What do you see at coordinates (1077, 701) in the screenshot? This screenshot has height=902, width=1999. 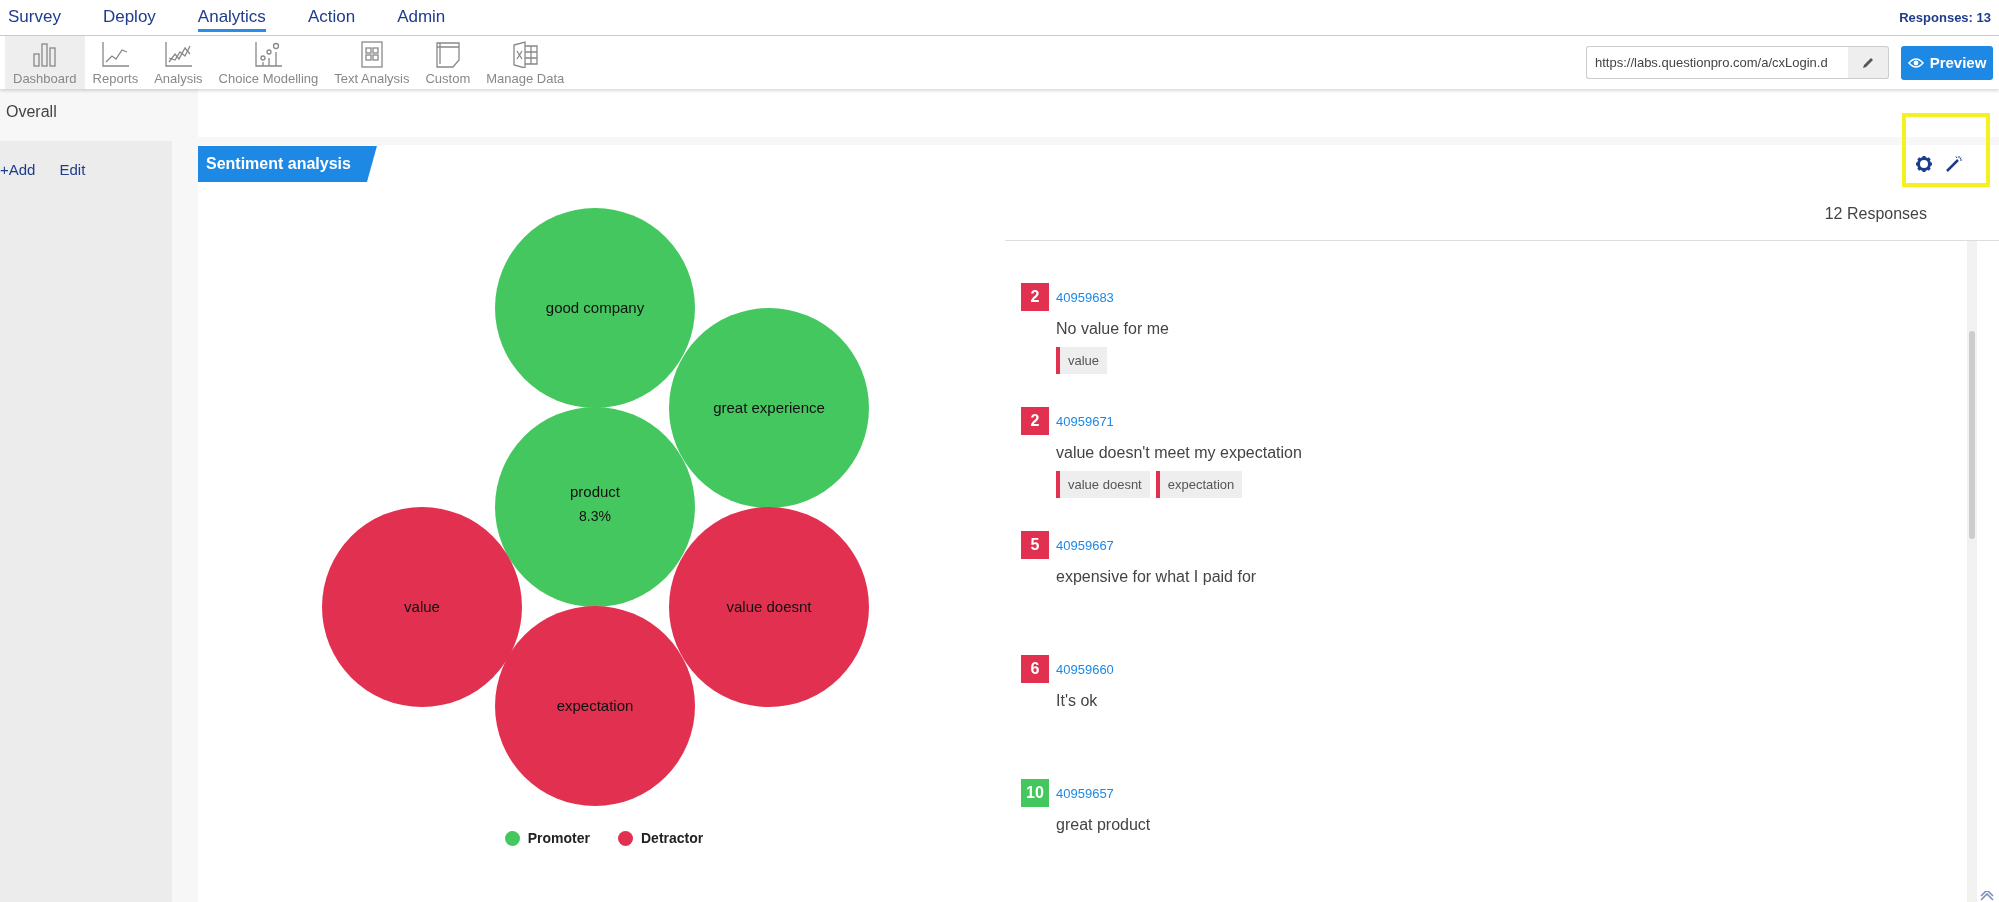 I see `response-text: It's ok` at bounding box center [1077, 701].